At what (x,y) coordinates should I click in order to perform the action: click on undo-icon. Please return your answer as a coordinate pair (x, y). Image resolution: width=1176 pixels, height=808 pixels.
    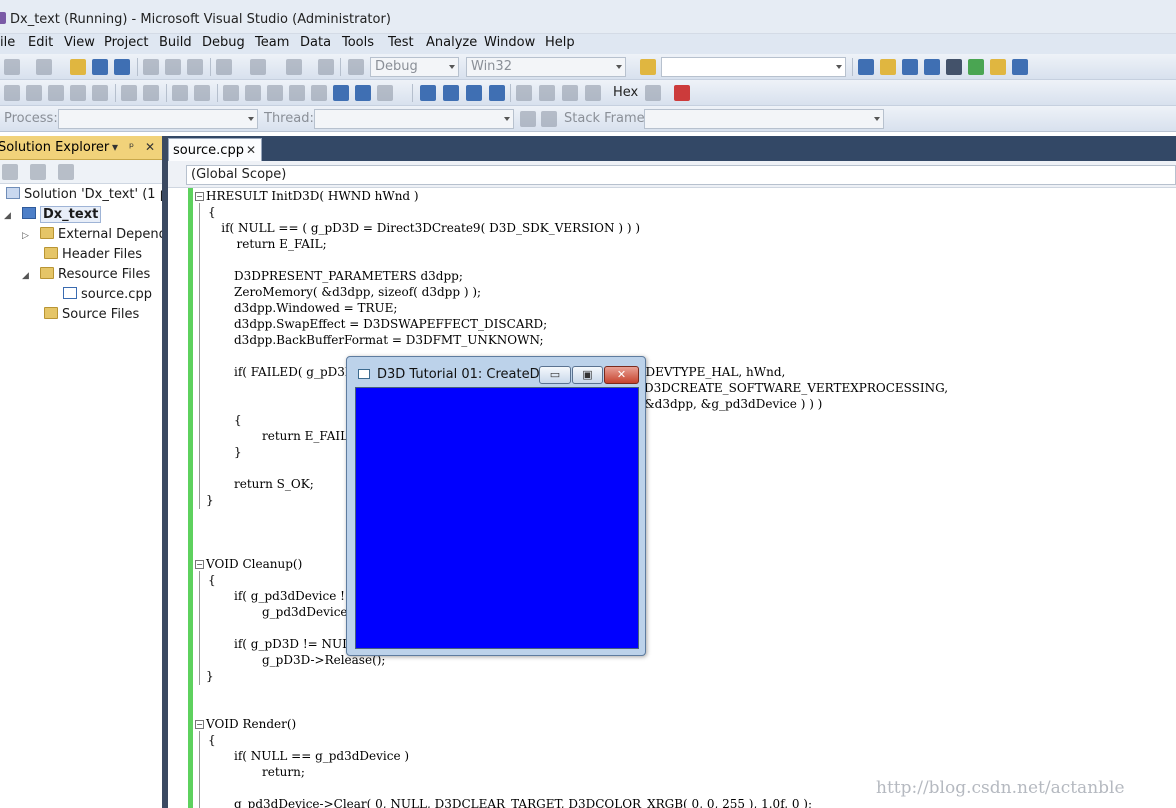
    Looking at the image, I should click on (224, 67).